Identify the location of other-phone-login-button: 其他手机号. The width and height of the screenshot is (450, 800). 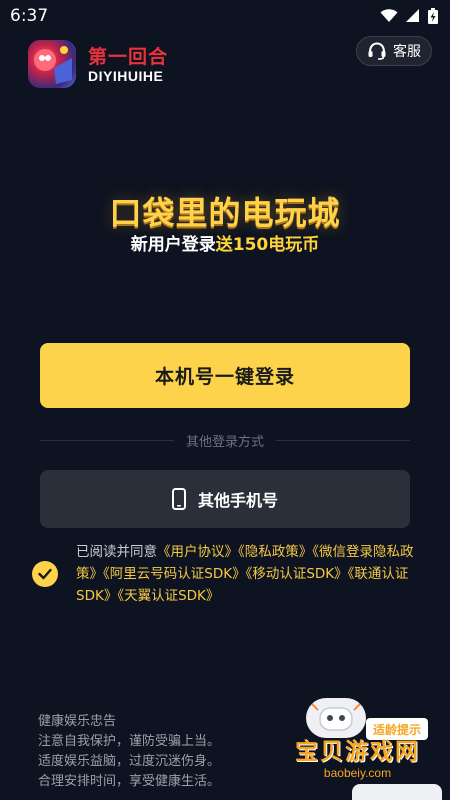
(225, 499).